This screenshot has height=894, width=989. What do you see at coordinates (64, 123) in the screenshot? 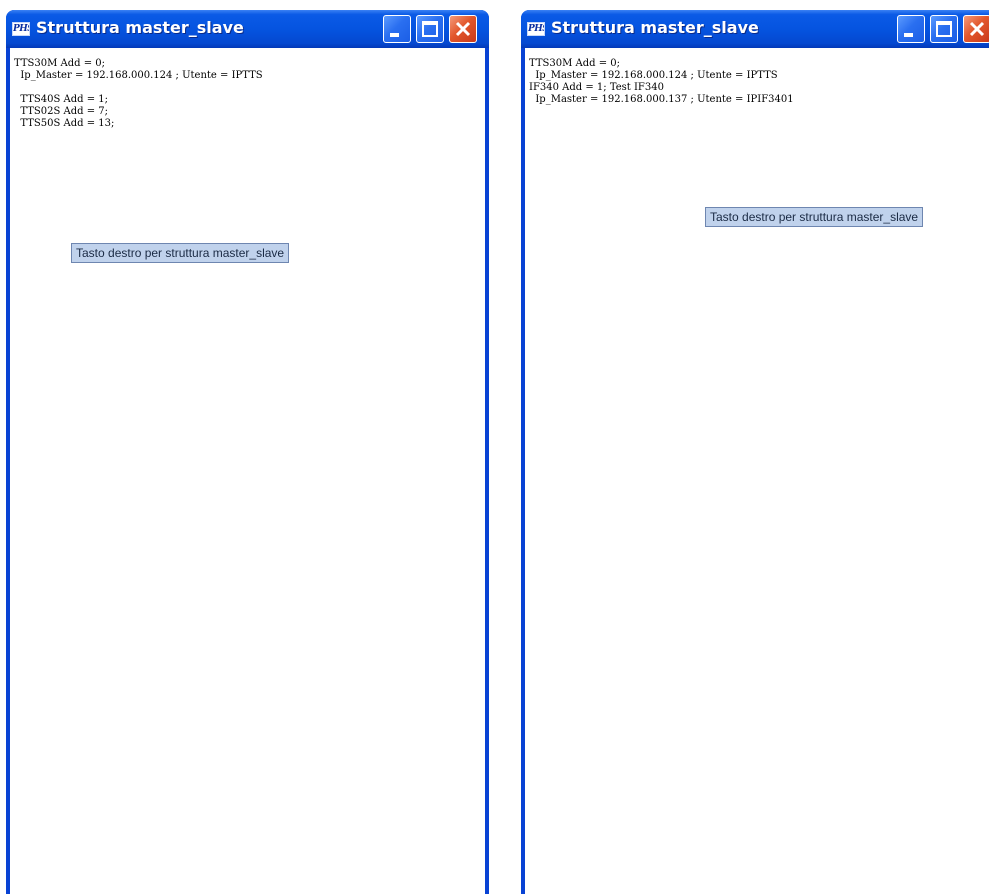
I see `structure-line: TTS50S Add = 13;` at bounding box center [64, 123].